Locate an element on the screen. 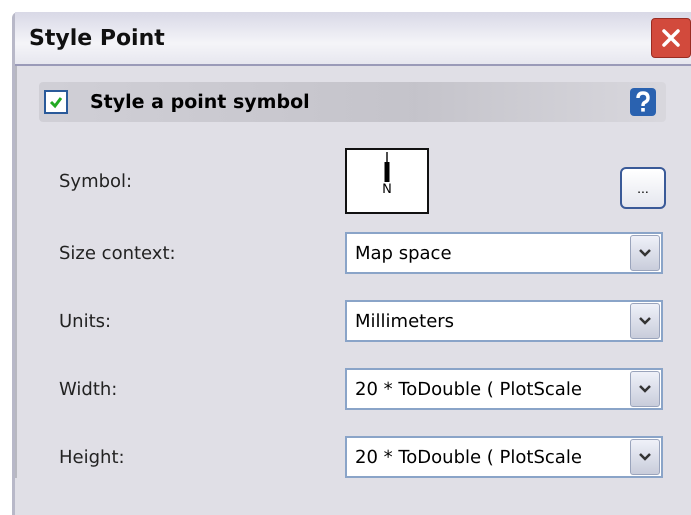  field-label: Width: is located at coordinates (88, 389).